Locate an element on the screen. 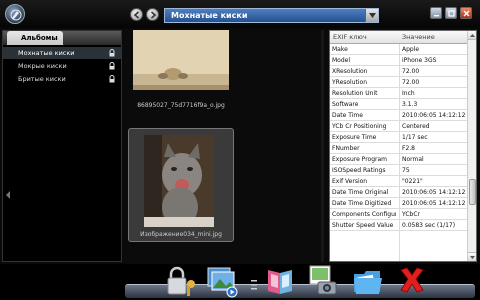  exif-value: 3.1.3 is located at coordinates (410, 104).